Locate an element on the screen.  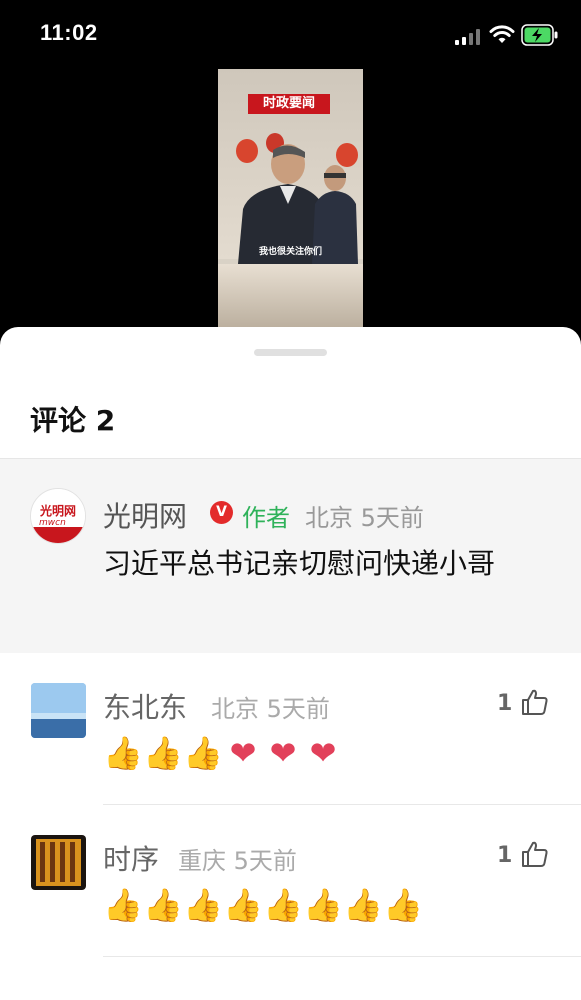
author-name: 光明网 is located at coordinates (145, 515).